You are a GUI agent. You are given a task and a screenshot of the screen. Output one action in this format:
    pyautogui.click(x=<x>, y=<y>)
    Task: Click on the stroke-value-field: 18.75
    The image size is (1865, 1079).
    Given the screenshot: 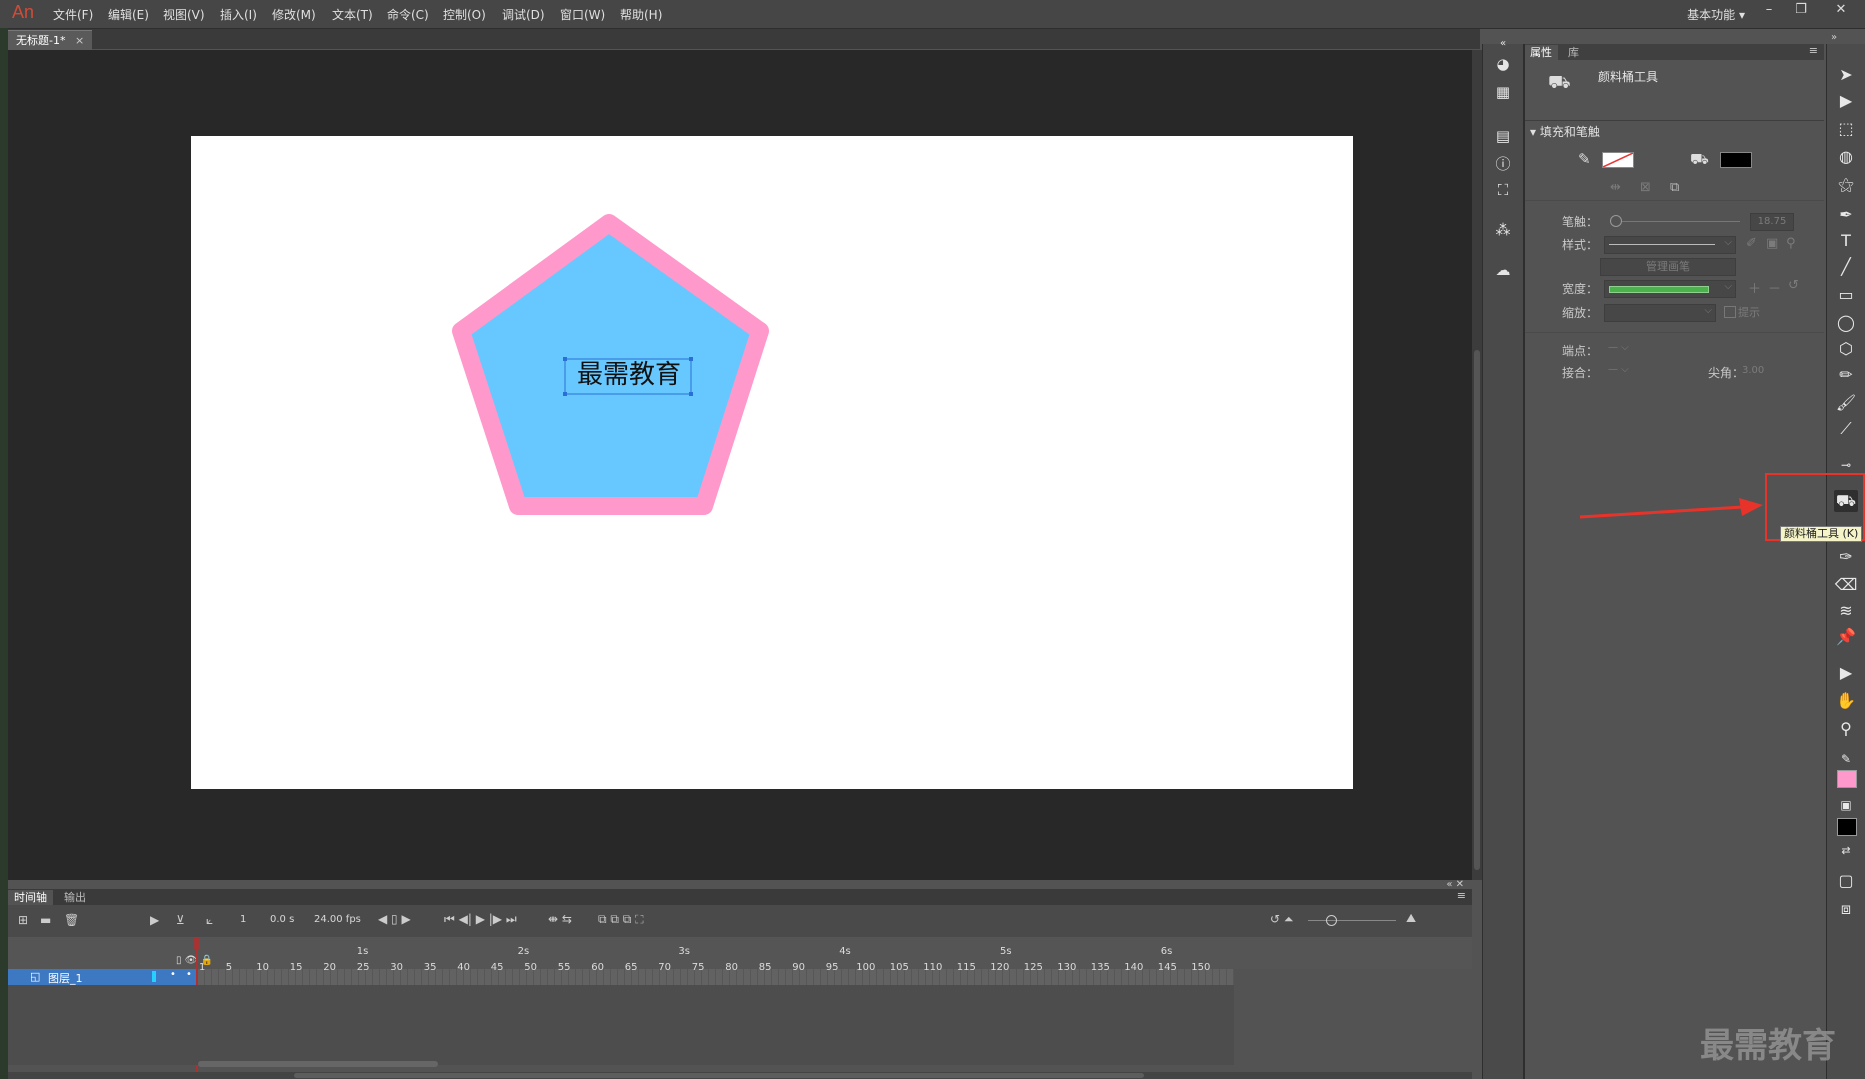 What is the action you would take?
    pyautogui.click(x=1772, y=222)
    